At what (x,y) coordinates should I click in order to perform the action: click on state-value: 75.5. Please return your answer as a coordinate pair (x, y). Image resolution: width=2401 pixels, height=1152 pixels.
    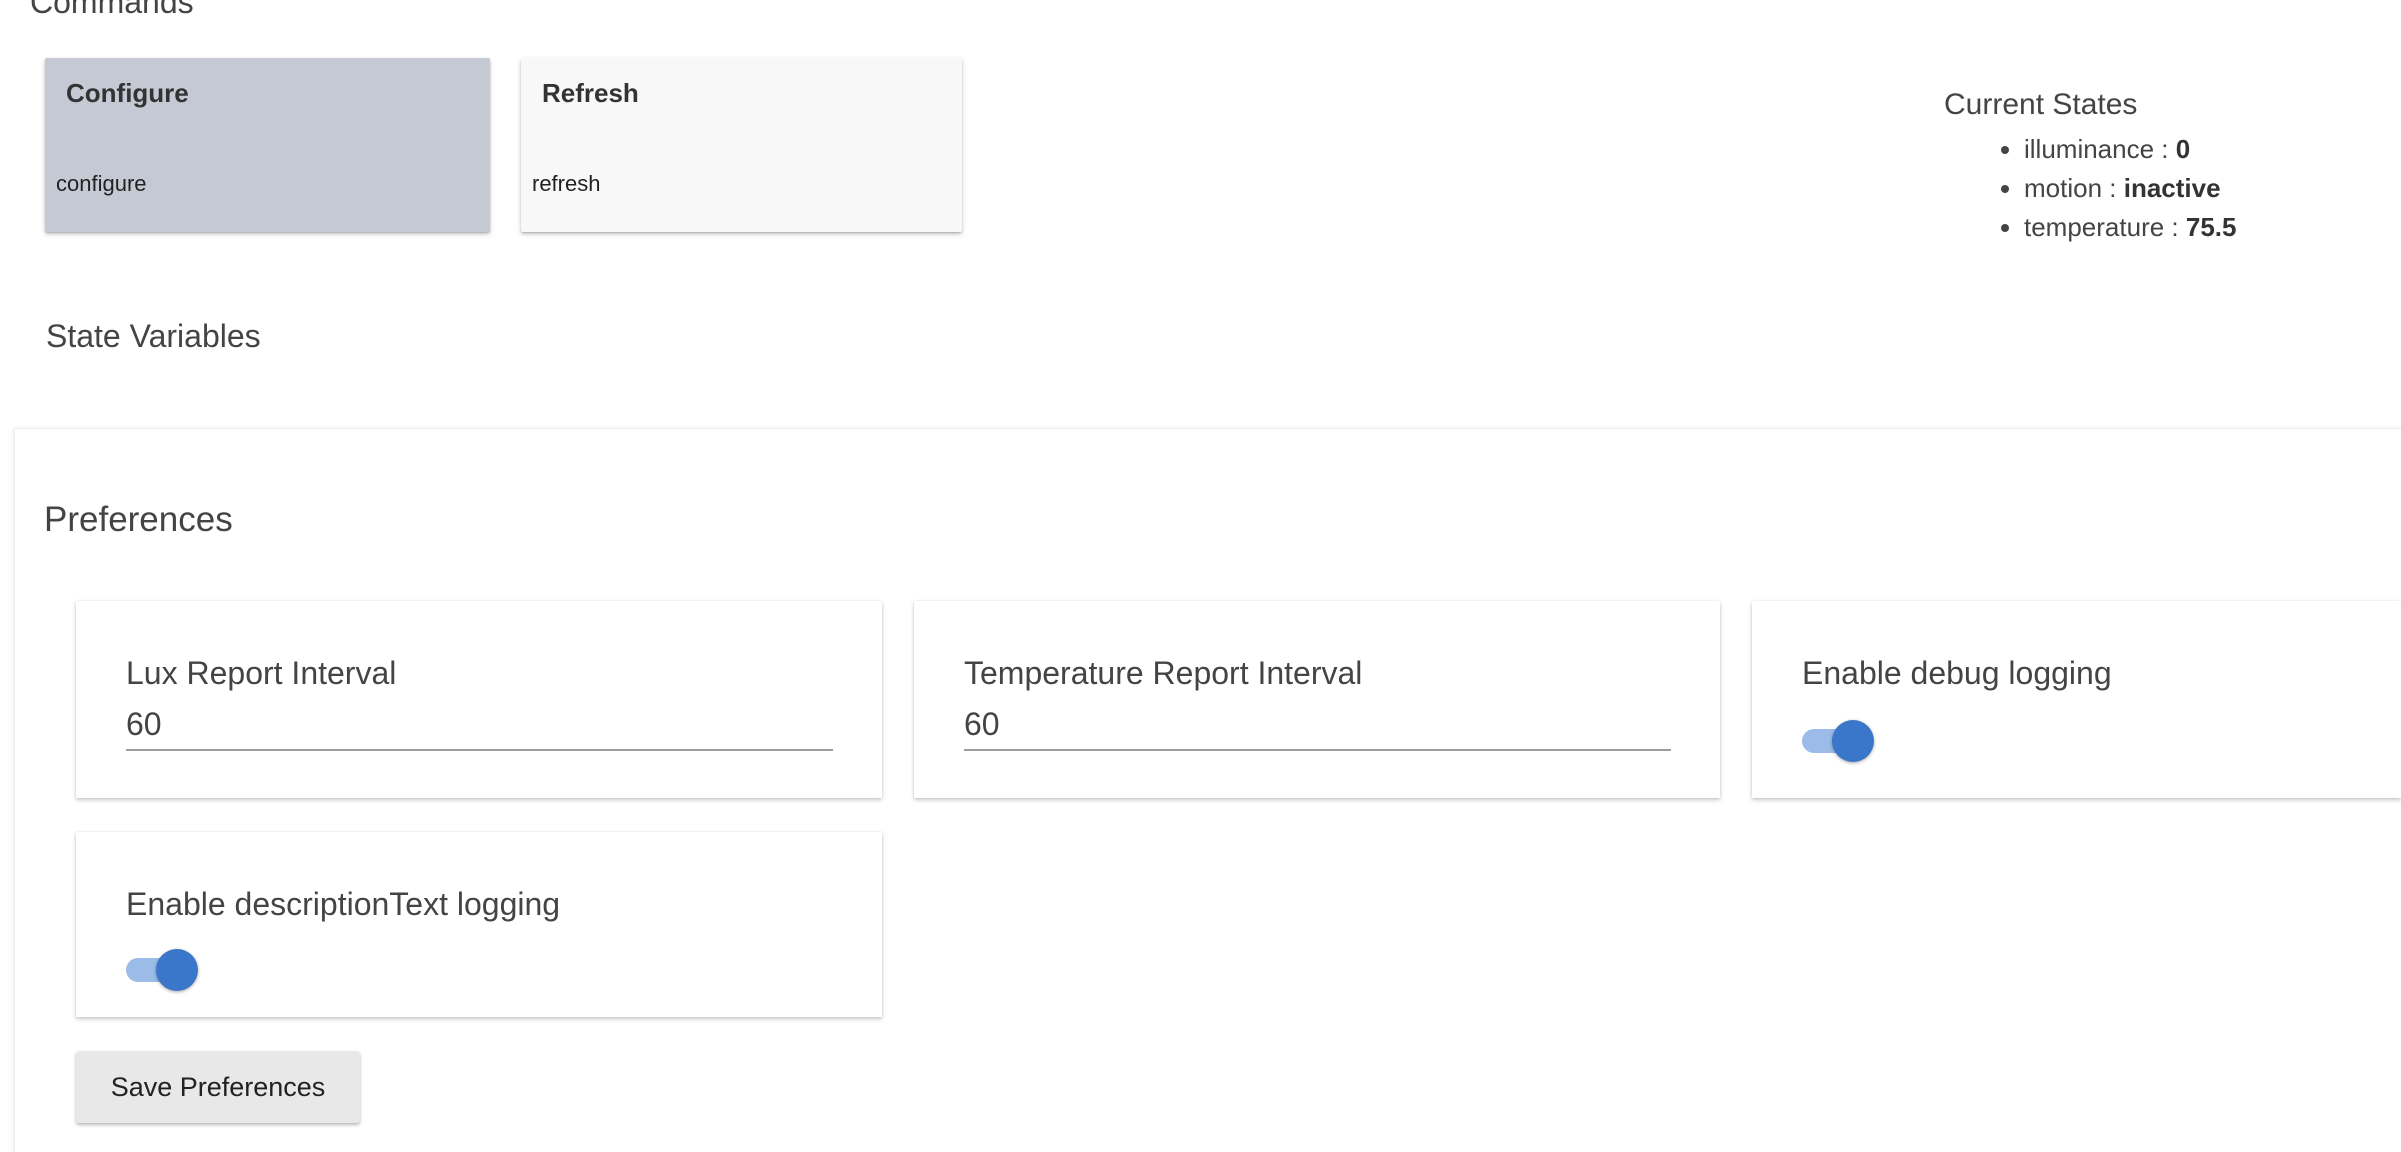
    Looking at the image, I should click on (2211, 227).